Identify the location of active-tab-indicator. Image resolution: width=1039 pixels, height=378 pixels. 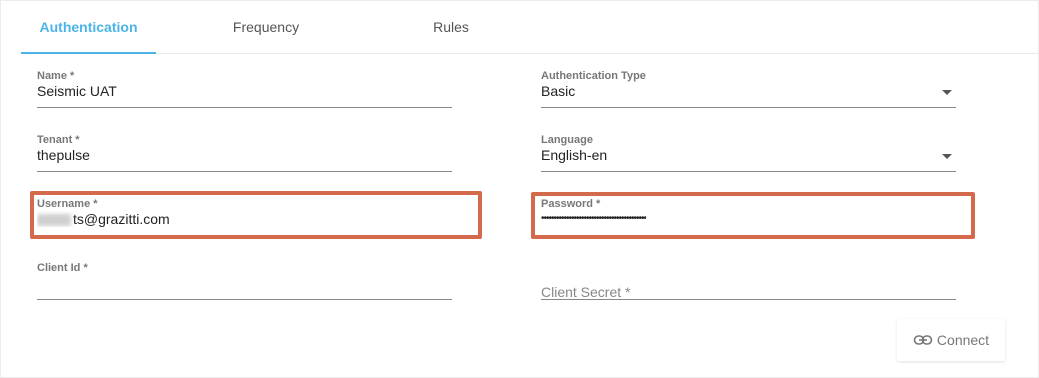
(88, 53).